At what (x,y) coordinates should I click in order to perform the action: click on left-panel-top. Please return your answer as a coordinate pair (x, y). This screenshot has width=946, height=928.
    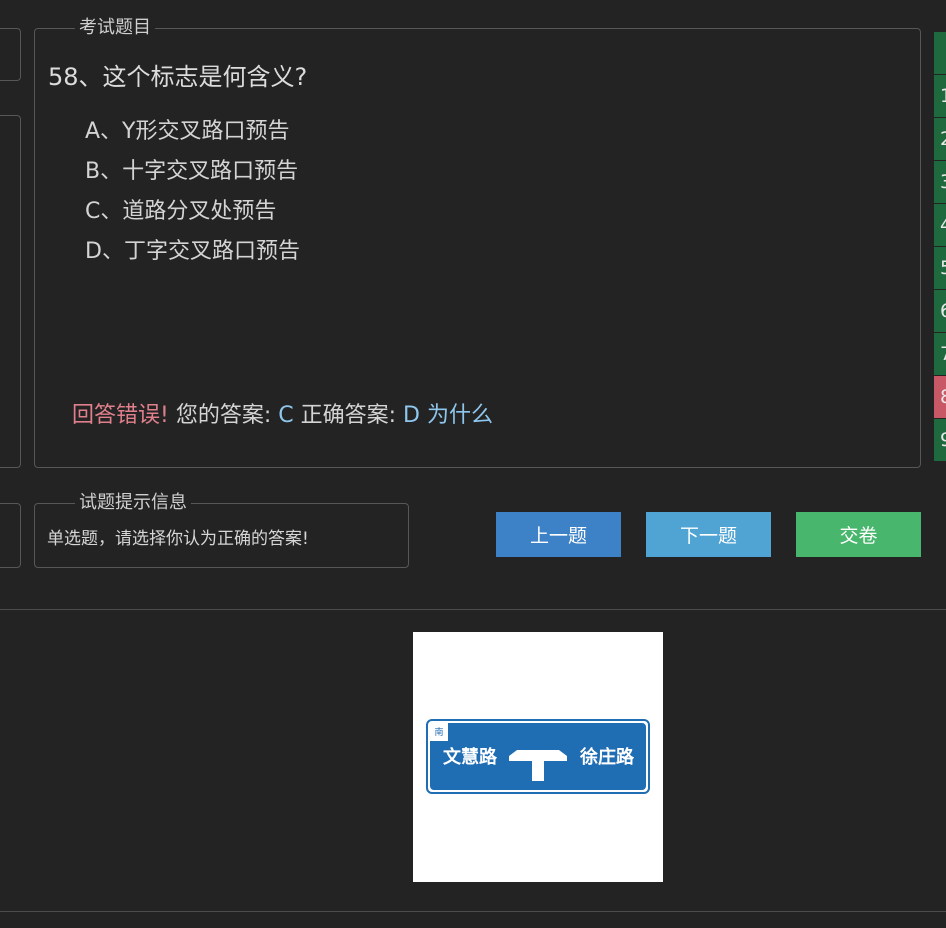
    Looking at the image, I should click on (10, 54).